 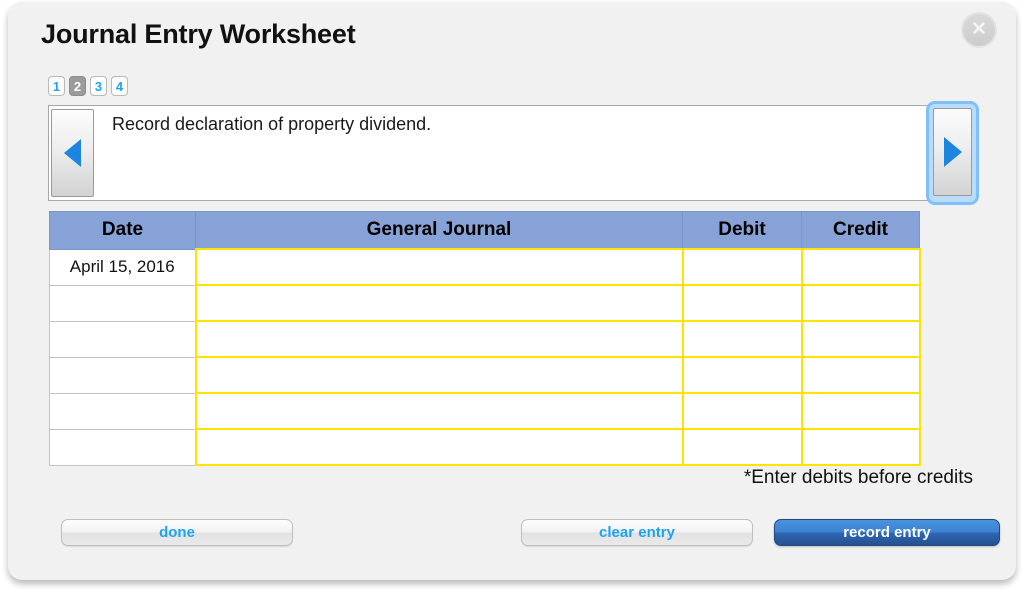 What do you see at coordinates (490, 153) in the screenshot?
I see `instruction-box: Record declaration of property dividend.` at bounding box center [490, 153].